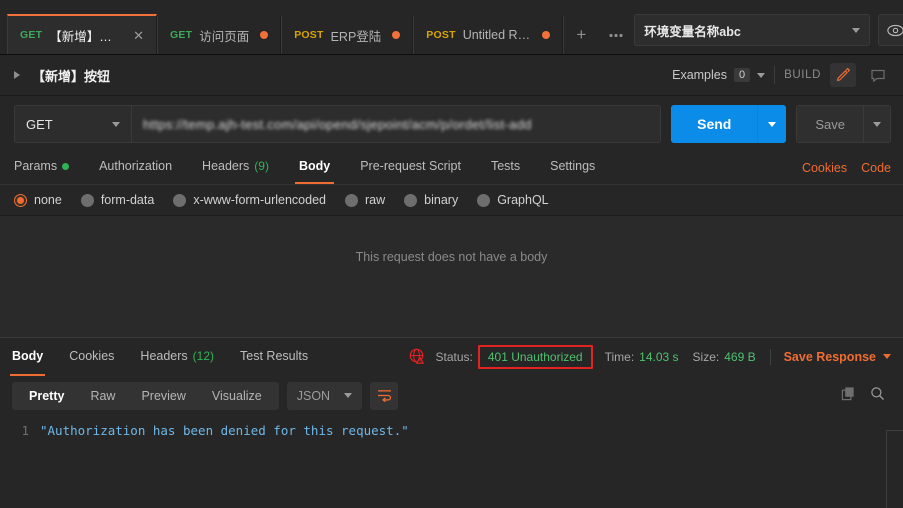 The width and height of the screenshot is (903, 508). I want to click on tab-title-1: 访问页面, so click(224, 36).